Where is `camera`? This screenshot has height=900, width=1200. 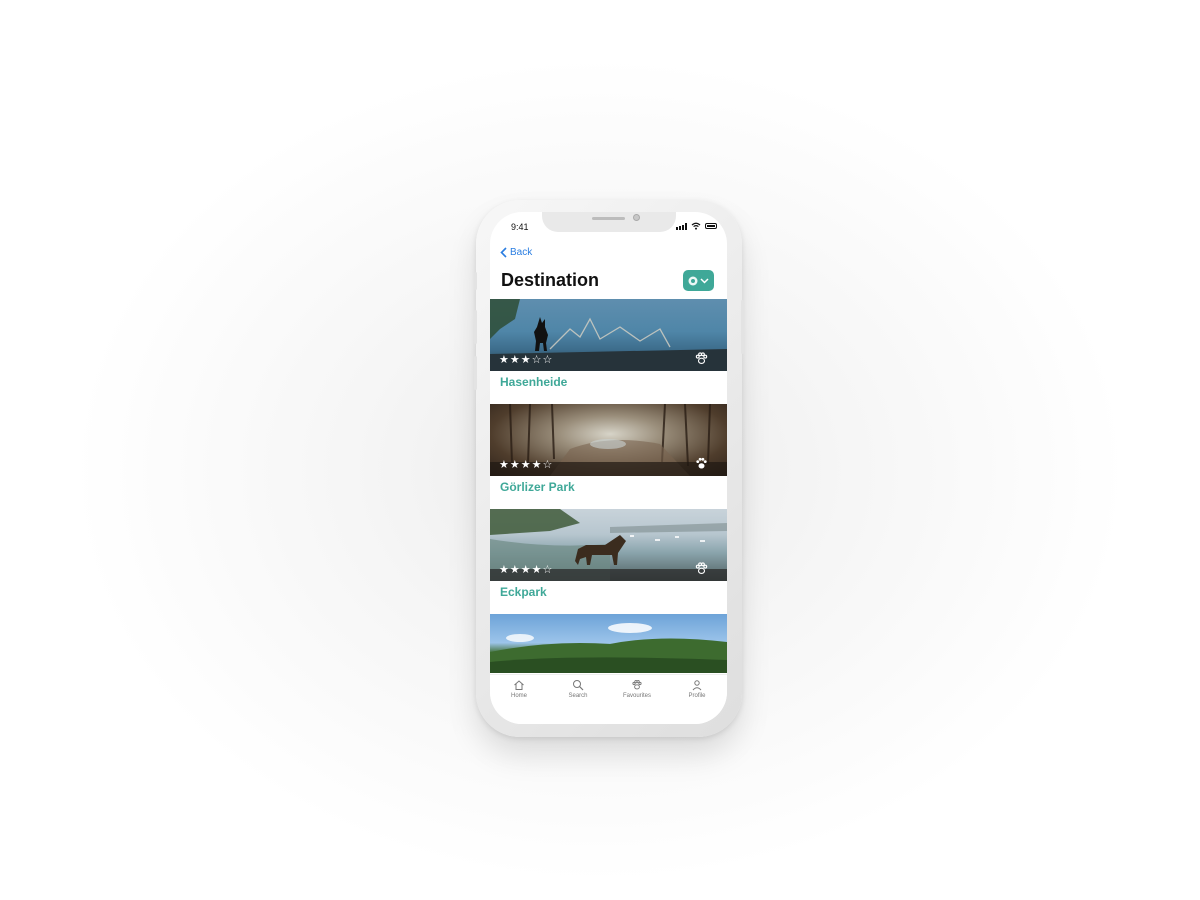 camera is located at coordinates (636, 217).